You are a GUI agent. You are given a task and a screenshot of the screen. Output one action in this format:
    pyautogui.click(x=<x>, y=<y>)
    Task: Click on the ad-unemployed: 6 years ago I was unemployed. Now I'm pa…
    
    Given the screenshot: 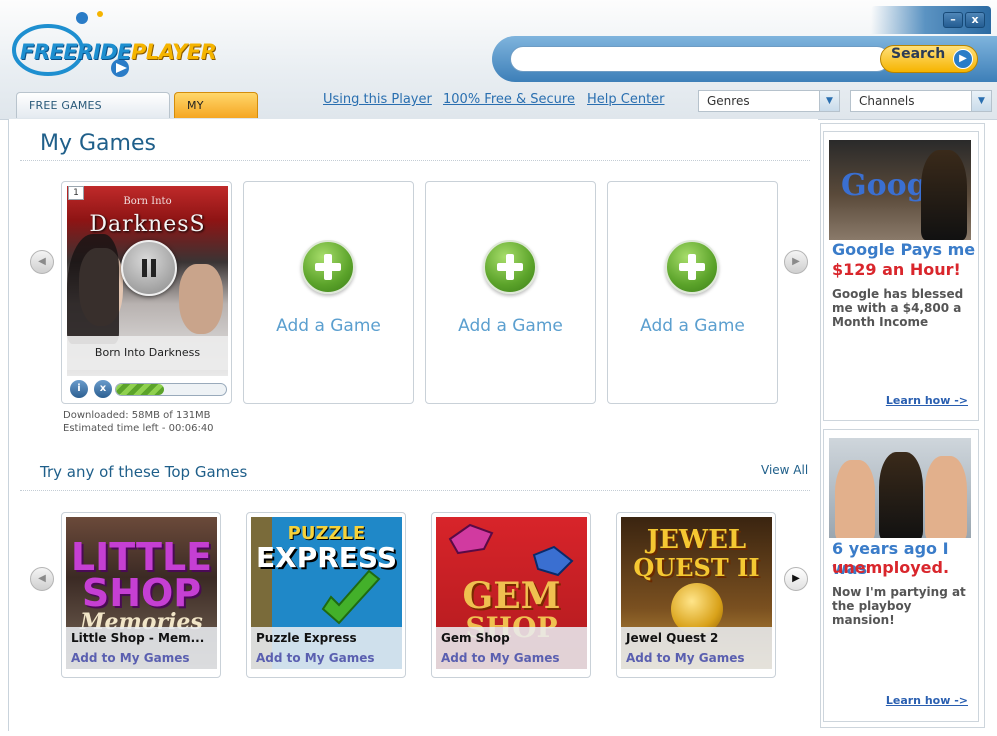 What is the action you would take?
    pyautogui.click(x=901, y=575)
    